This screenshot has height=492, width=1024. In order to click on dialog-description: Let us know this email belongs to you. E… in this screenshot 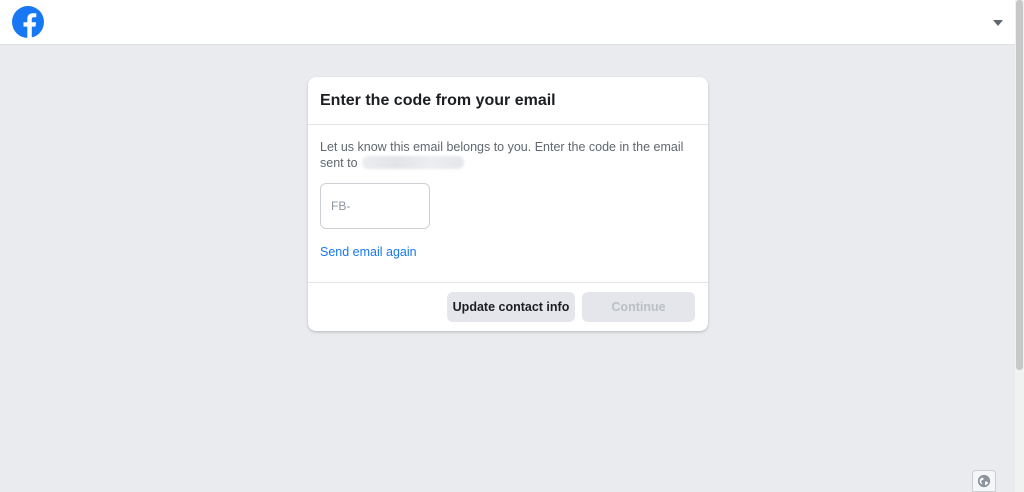, I will do `click(508, 155)`.